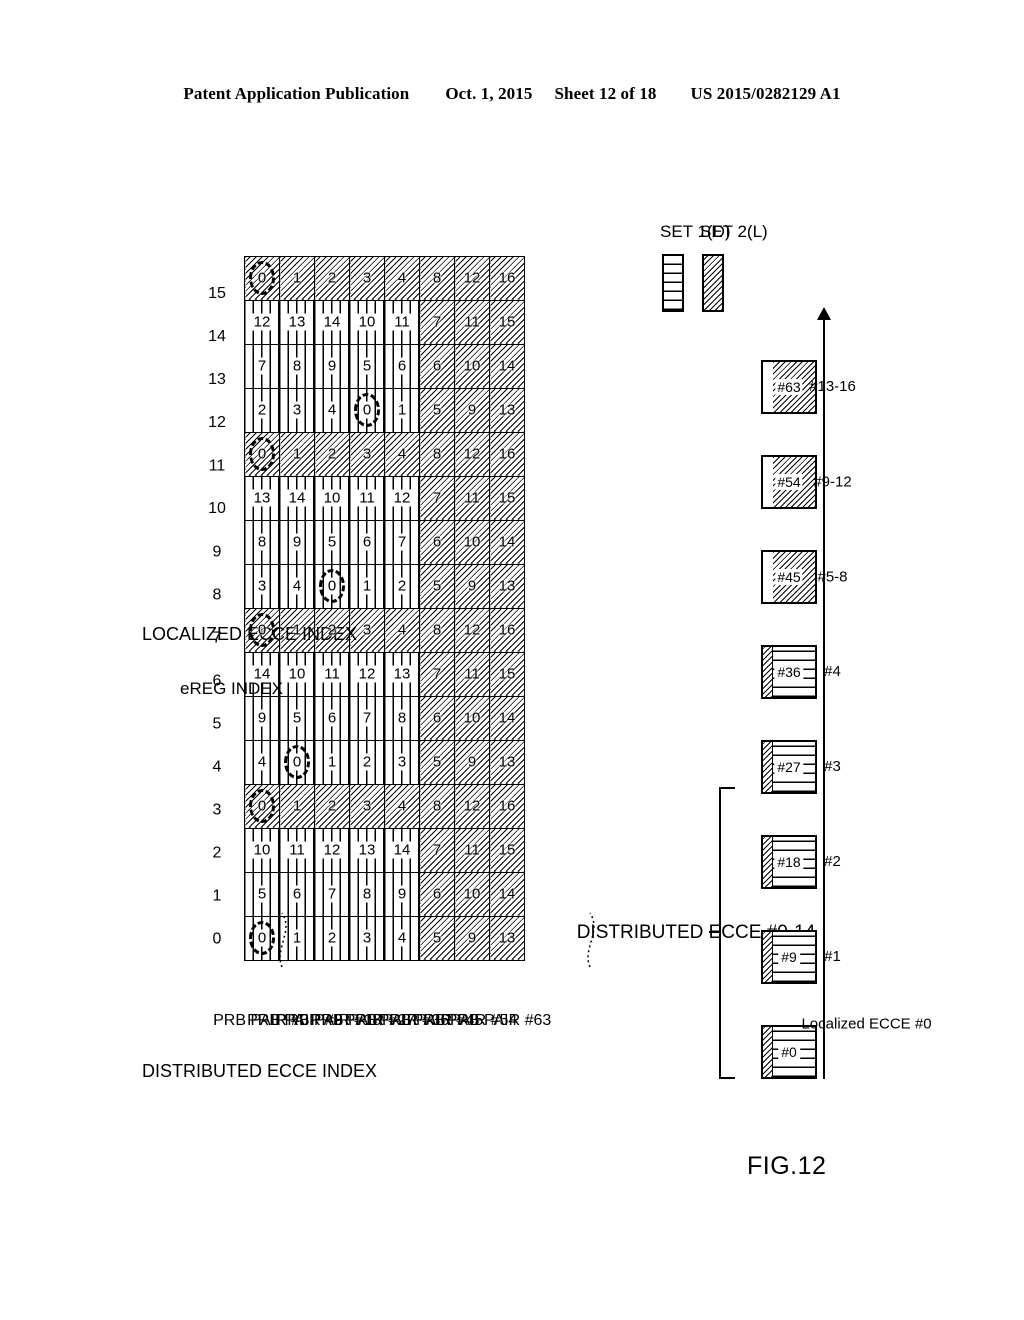  I want to click on prb-block: #36, so click(789, 672).